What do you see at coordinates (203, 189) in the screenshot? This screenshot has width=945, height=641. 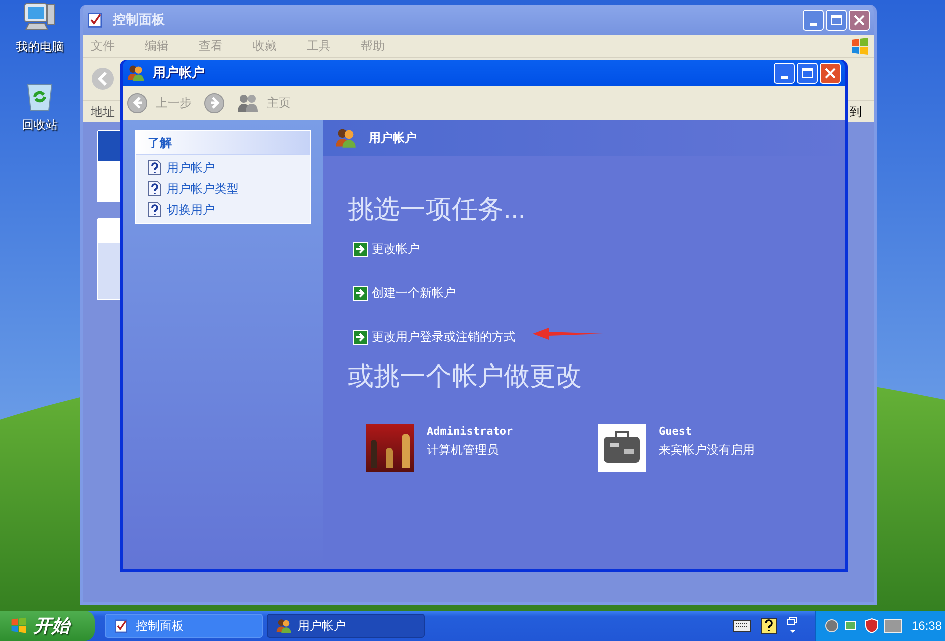 I see `help-link: 用户帐户类型` at bounding box center [203, 189].